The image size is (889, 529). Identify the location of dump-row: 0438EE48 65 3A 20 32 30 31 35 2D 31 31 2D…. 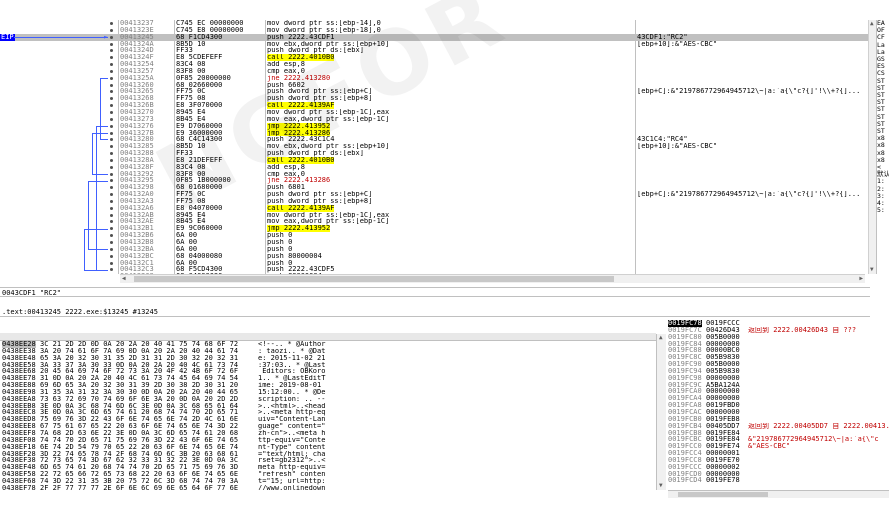
(328, 358).